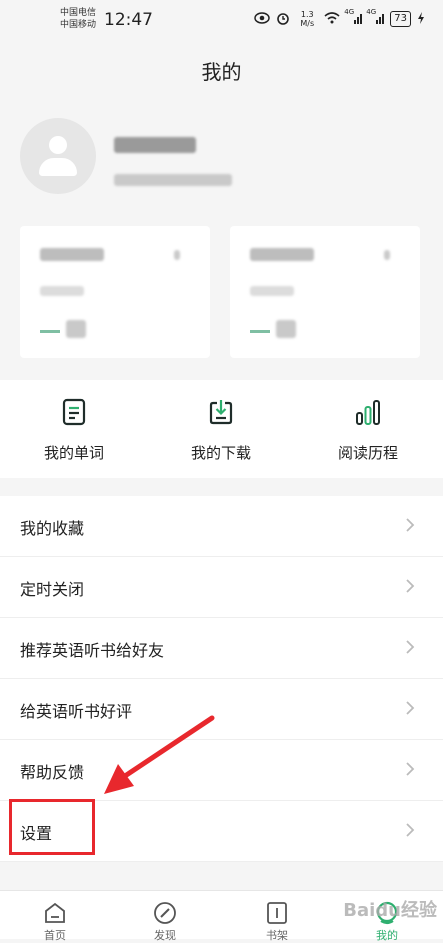 This screenshot has height=943, width=443. What do you see at coordinates (58, 156) in the screenshot?
I see `avatar` at bounding box center [58, 156].